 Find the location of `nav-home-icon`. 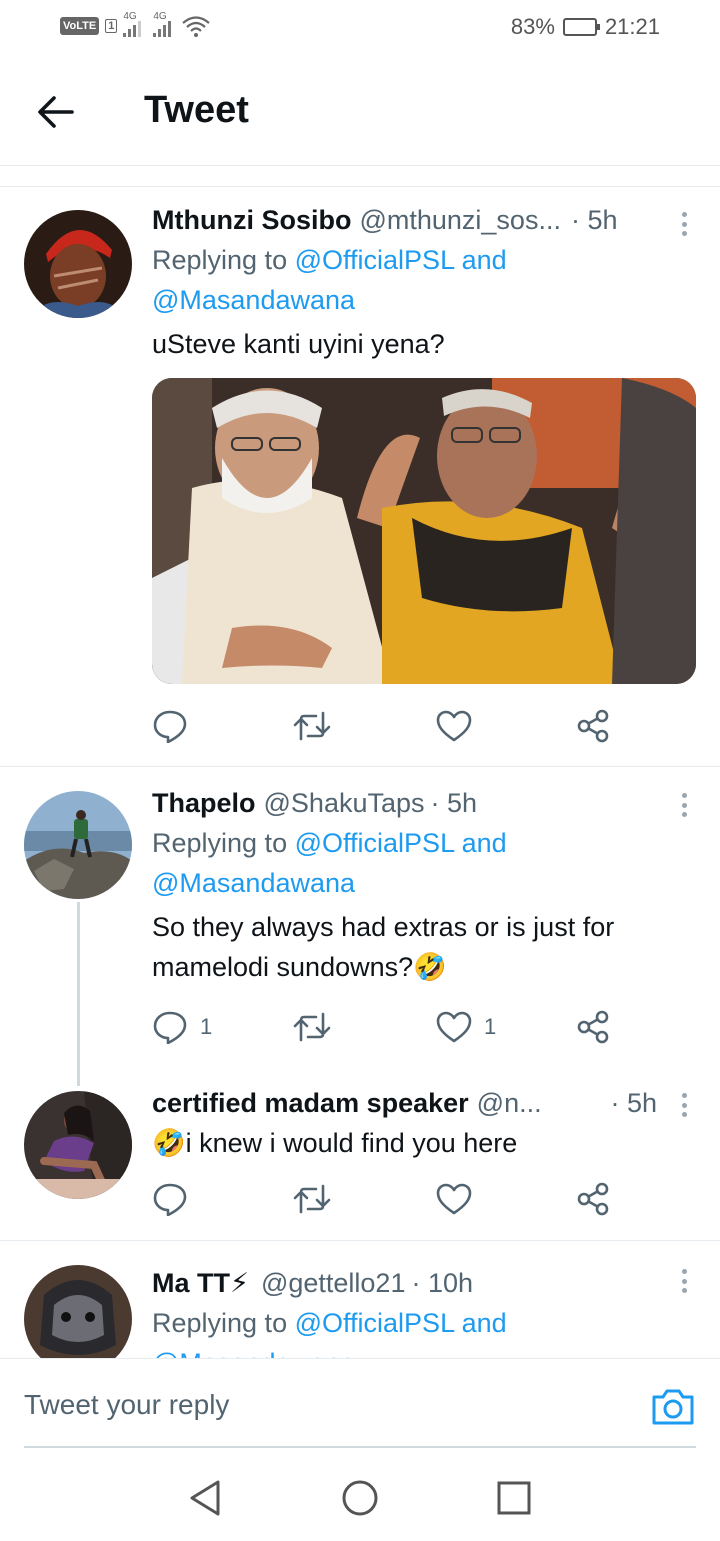

nav-home-icon is located at coordinates (360, 1498).